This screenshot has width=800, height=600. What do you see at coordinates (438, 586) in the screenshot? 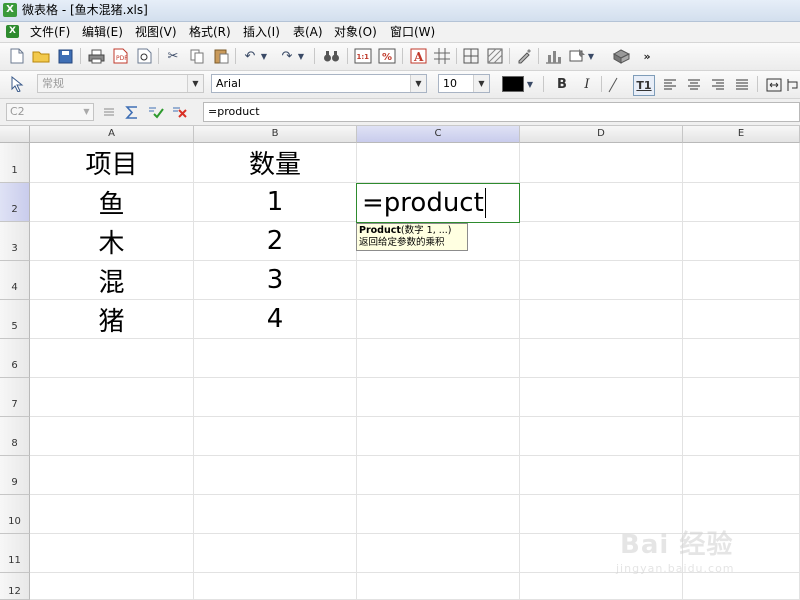
I see `cell-c12` at bounding box center [438, 586].